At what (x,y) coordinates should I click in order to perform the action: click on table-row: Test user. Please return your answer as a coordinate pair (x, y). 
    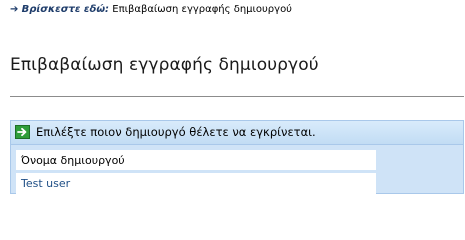
    Looking at the image, I should click on (196, 183).